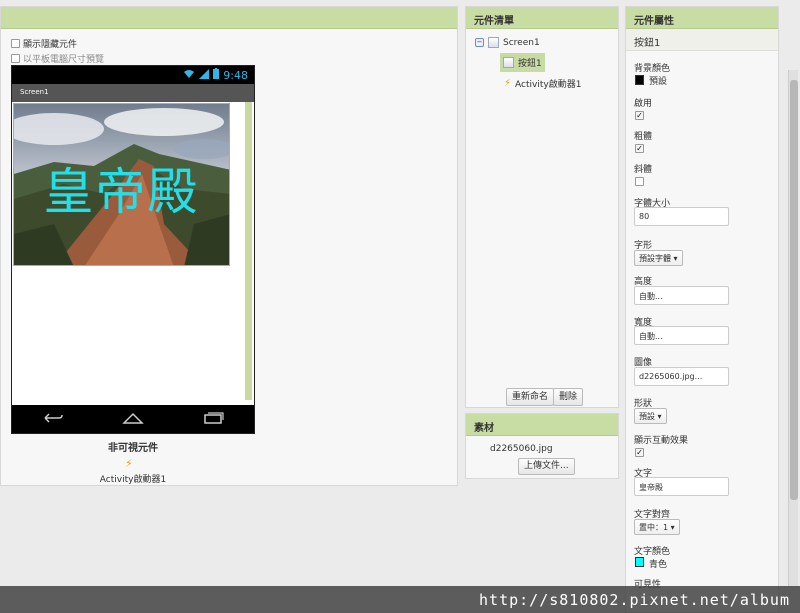 This screenshot has height=613, width=800. I want to click on viewer-header, so click(229, 18).